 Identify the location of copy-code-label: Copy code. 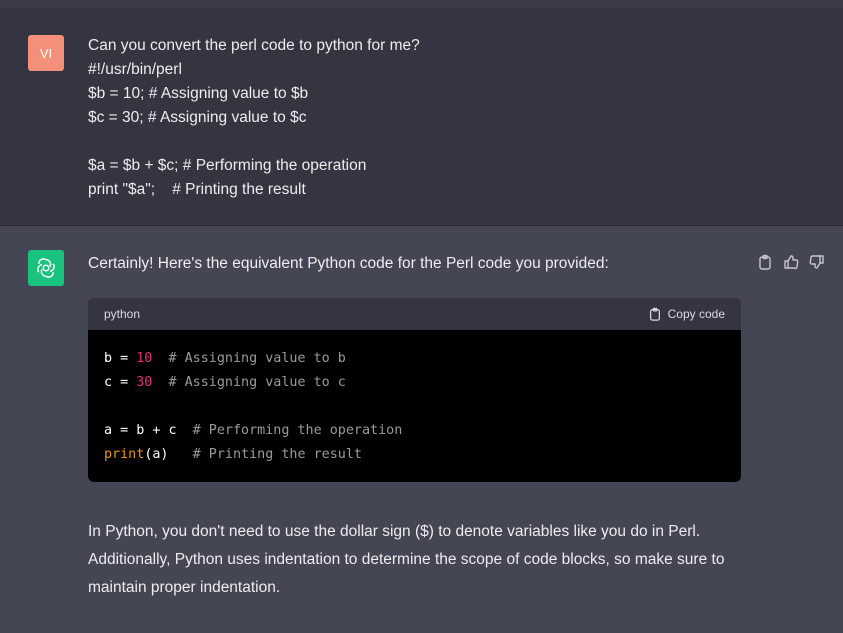
(696, 314).